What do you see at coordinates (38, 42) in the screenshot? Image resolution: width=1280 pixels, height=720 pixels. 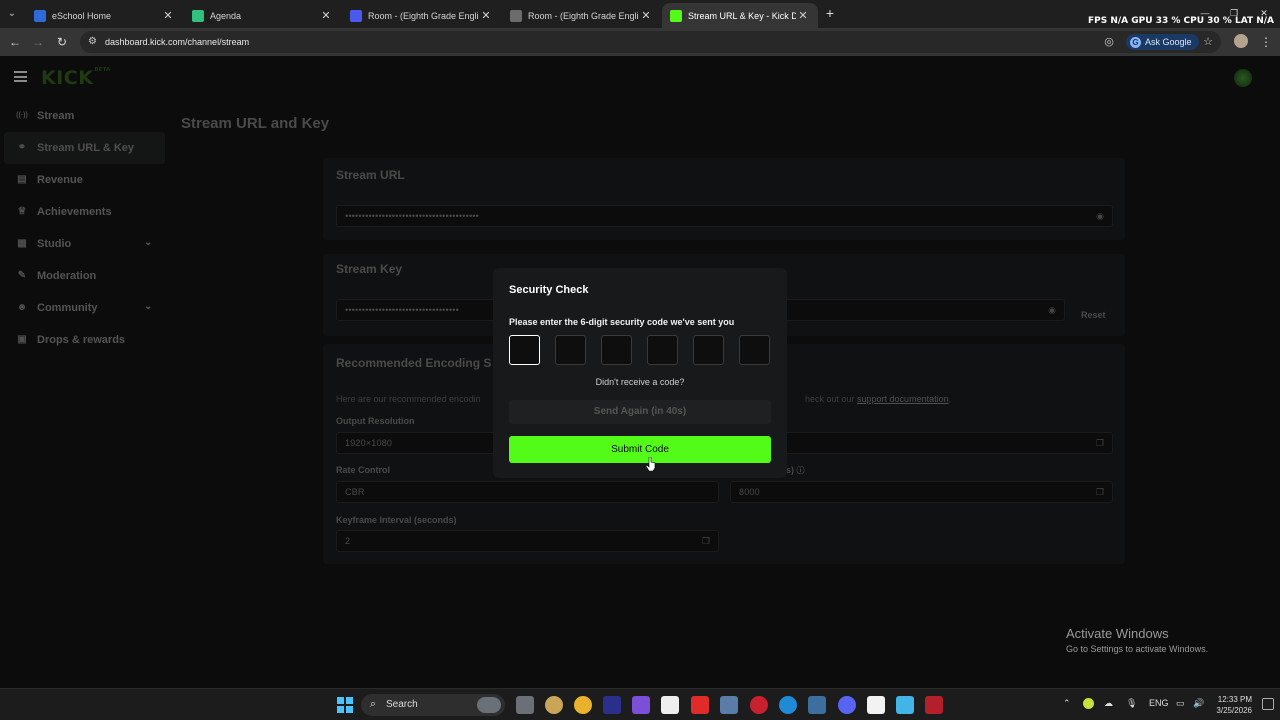 I see `forward-arrow-icon: →` at bounding box center [38, 42].